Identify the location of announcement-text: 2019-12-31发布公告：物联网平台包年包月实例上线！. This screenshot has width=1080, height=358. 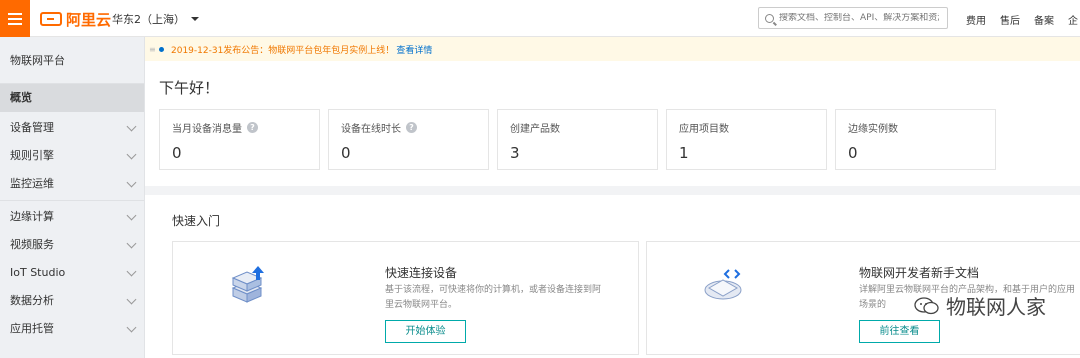
(283, 50).